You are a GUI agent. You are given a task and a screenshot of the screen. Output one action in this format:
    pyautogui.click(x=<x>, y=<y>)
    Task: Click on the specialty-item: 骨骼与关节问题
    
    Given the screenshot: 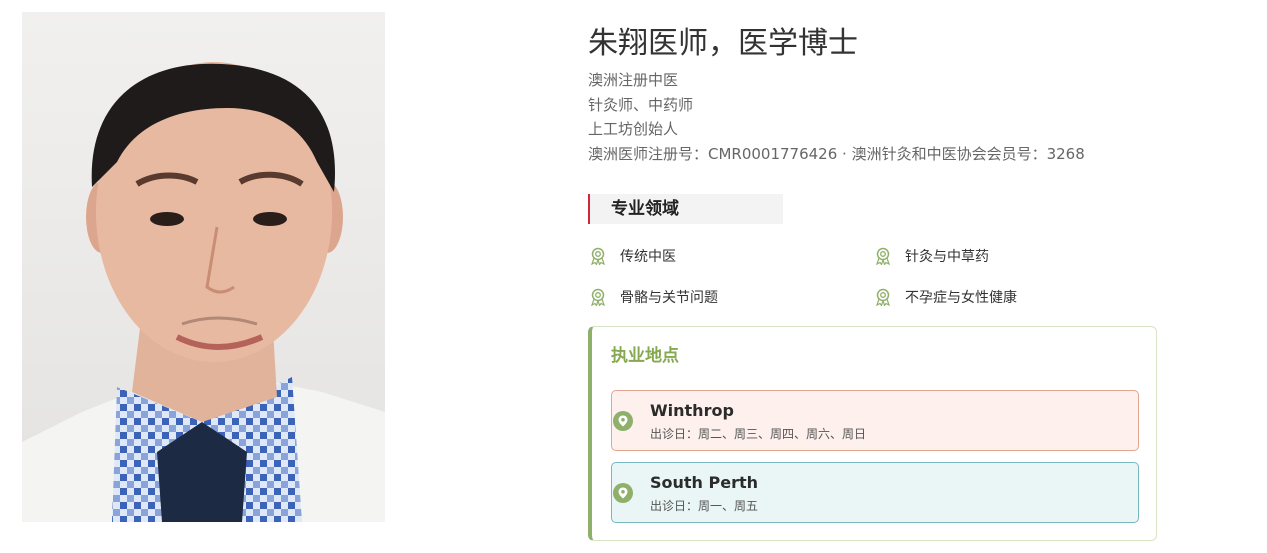 What is the action you would take?
    pyautogui.click(x=654, y=297)
    